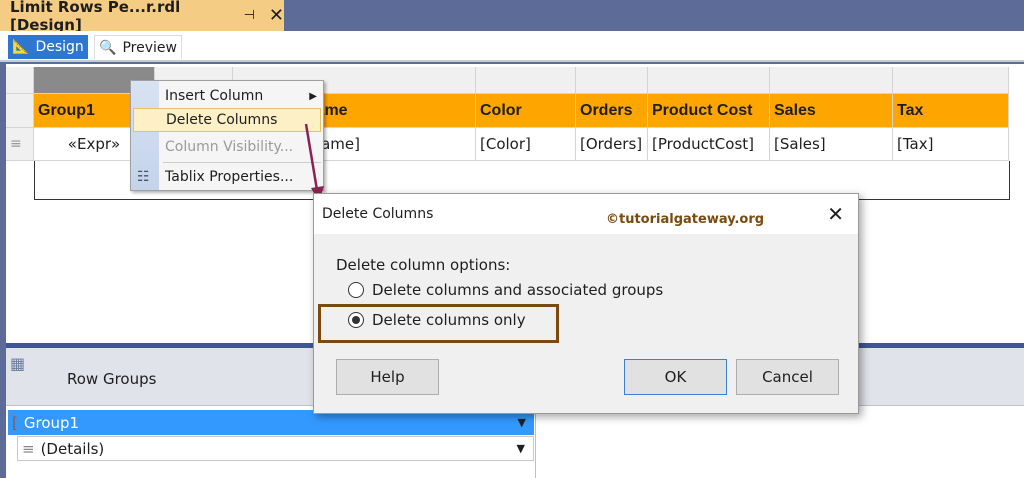  Describe the element at coordinates (612, 144) in the screenshot. I see `data-cell: [Orders]` at that location.